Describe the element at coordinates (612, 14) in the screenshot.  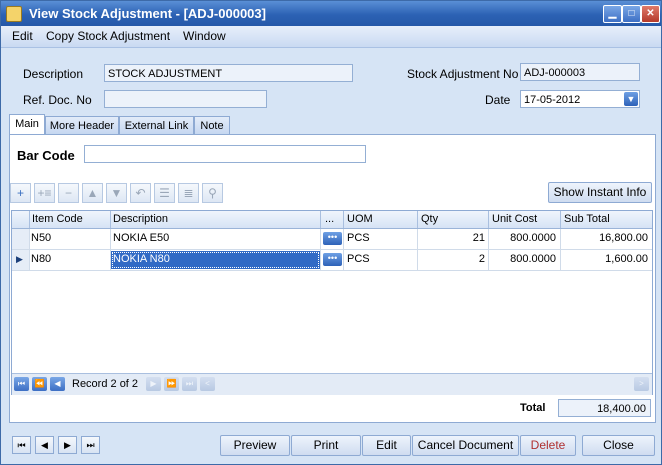
I see `minimize-icon: ▁` at that location.